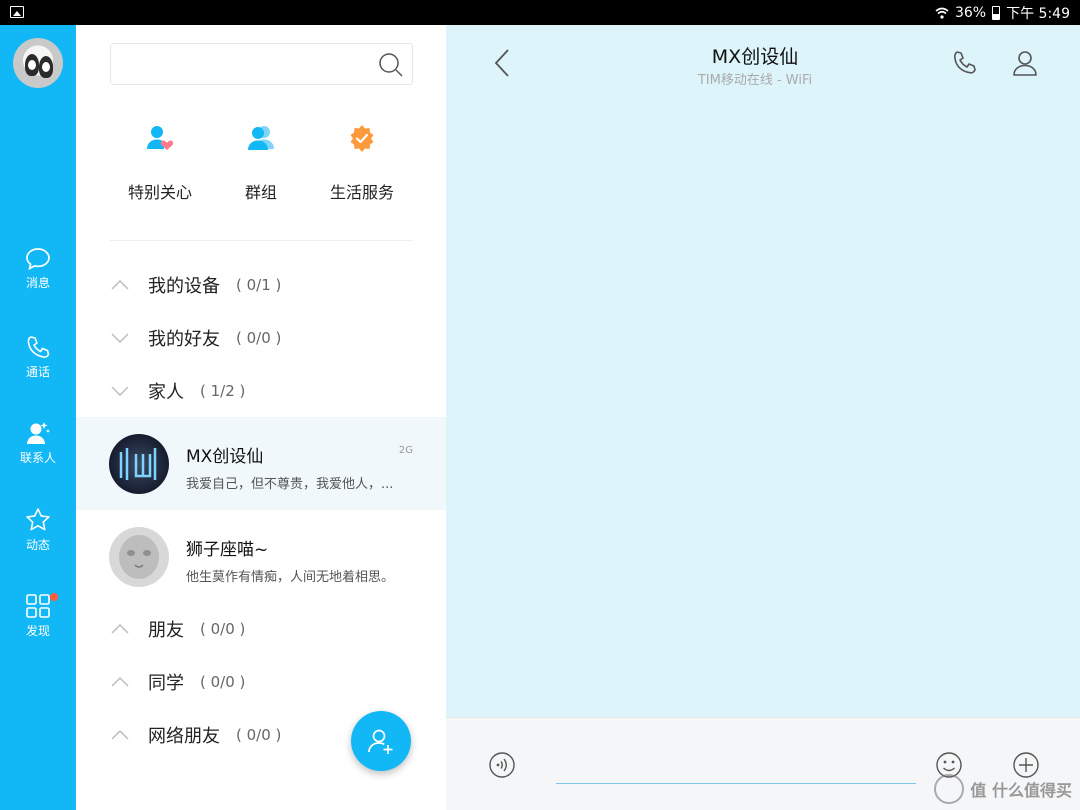 The image size is (1080, 810). Describe the element at coordinates (223, 391) in the screenshot. I see `group-count: ( 1/2 )` at that location.